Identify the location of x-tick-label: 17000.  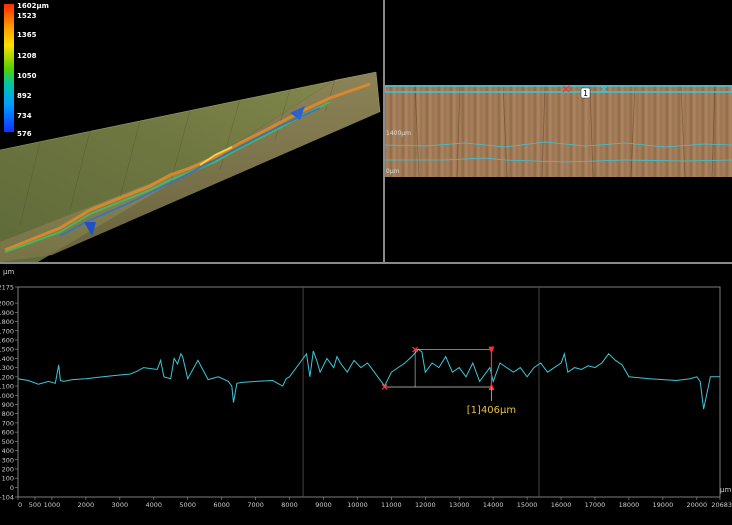
(595, 505).